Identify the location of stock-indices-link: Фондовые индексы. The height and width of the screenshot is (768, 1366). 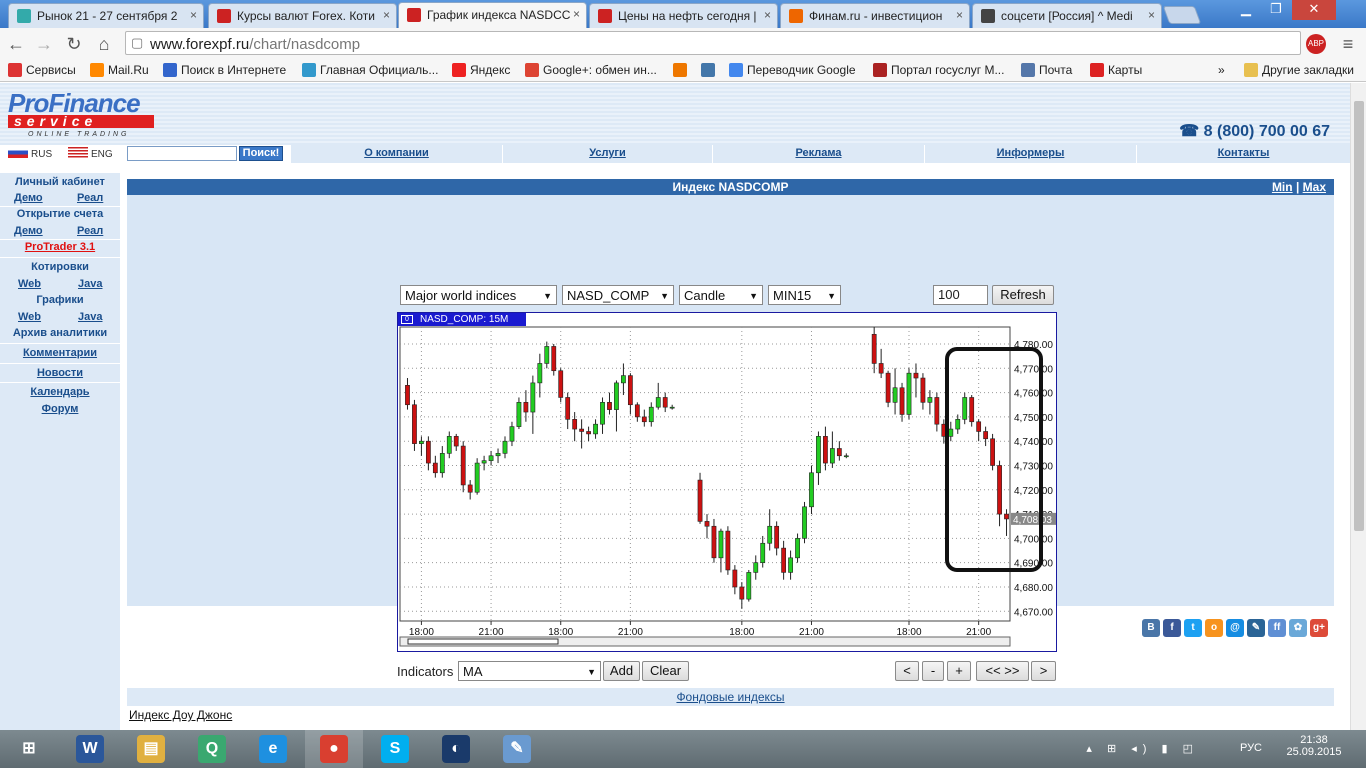
(730, 697).